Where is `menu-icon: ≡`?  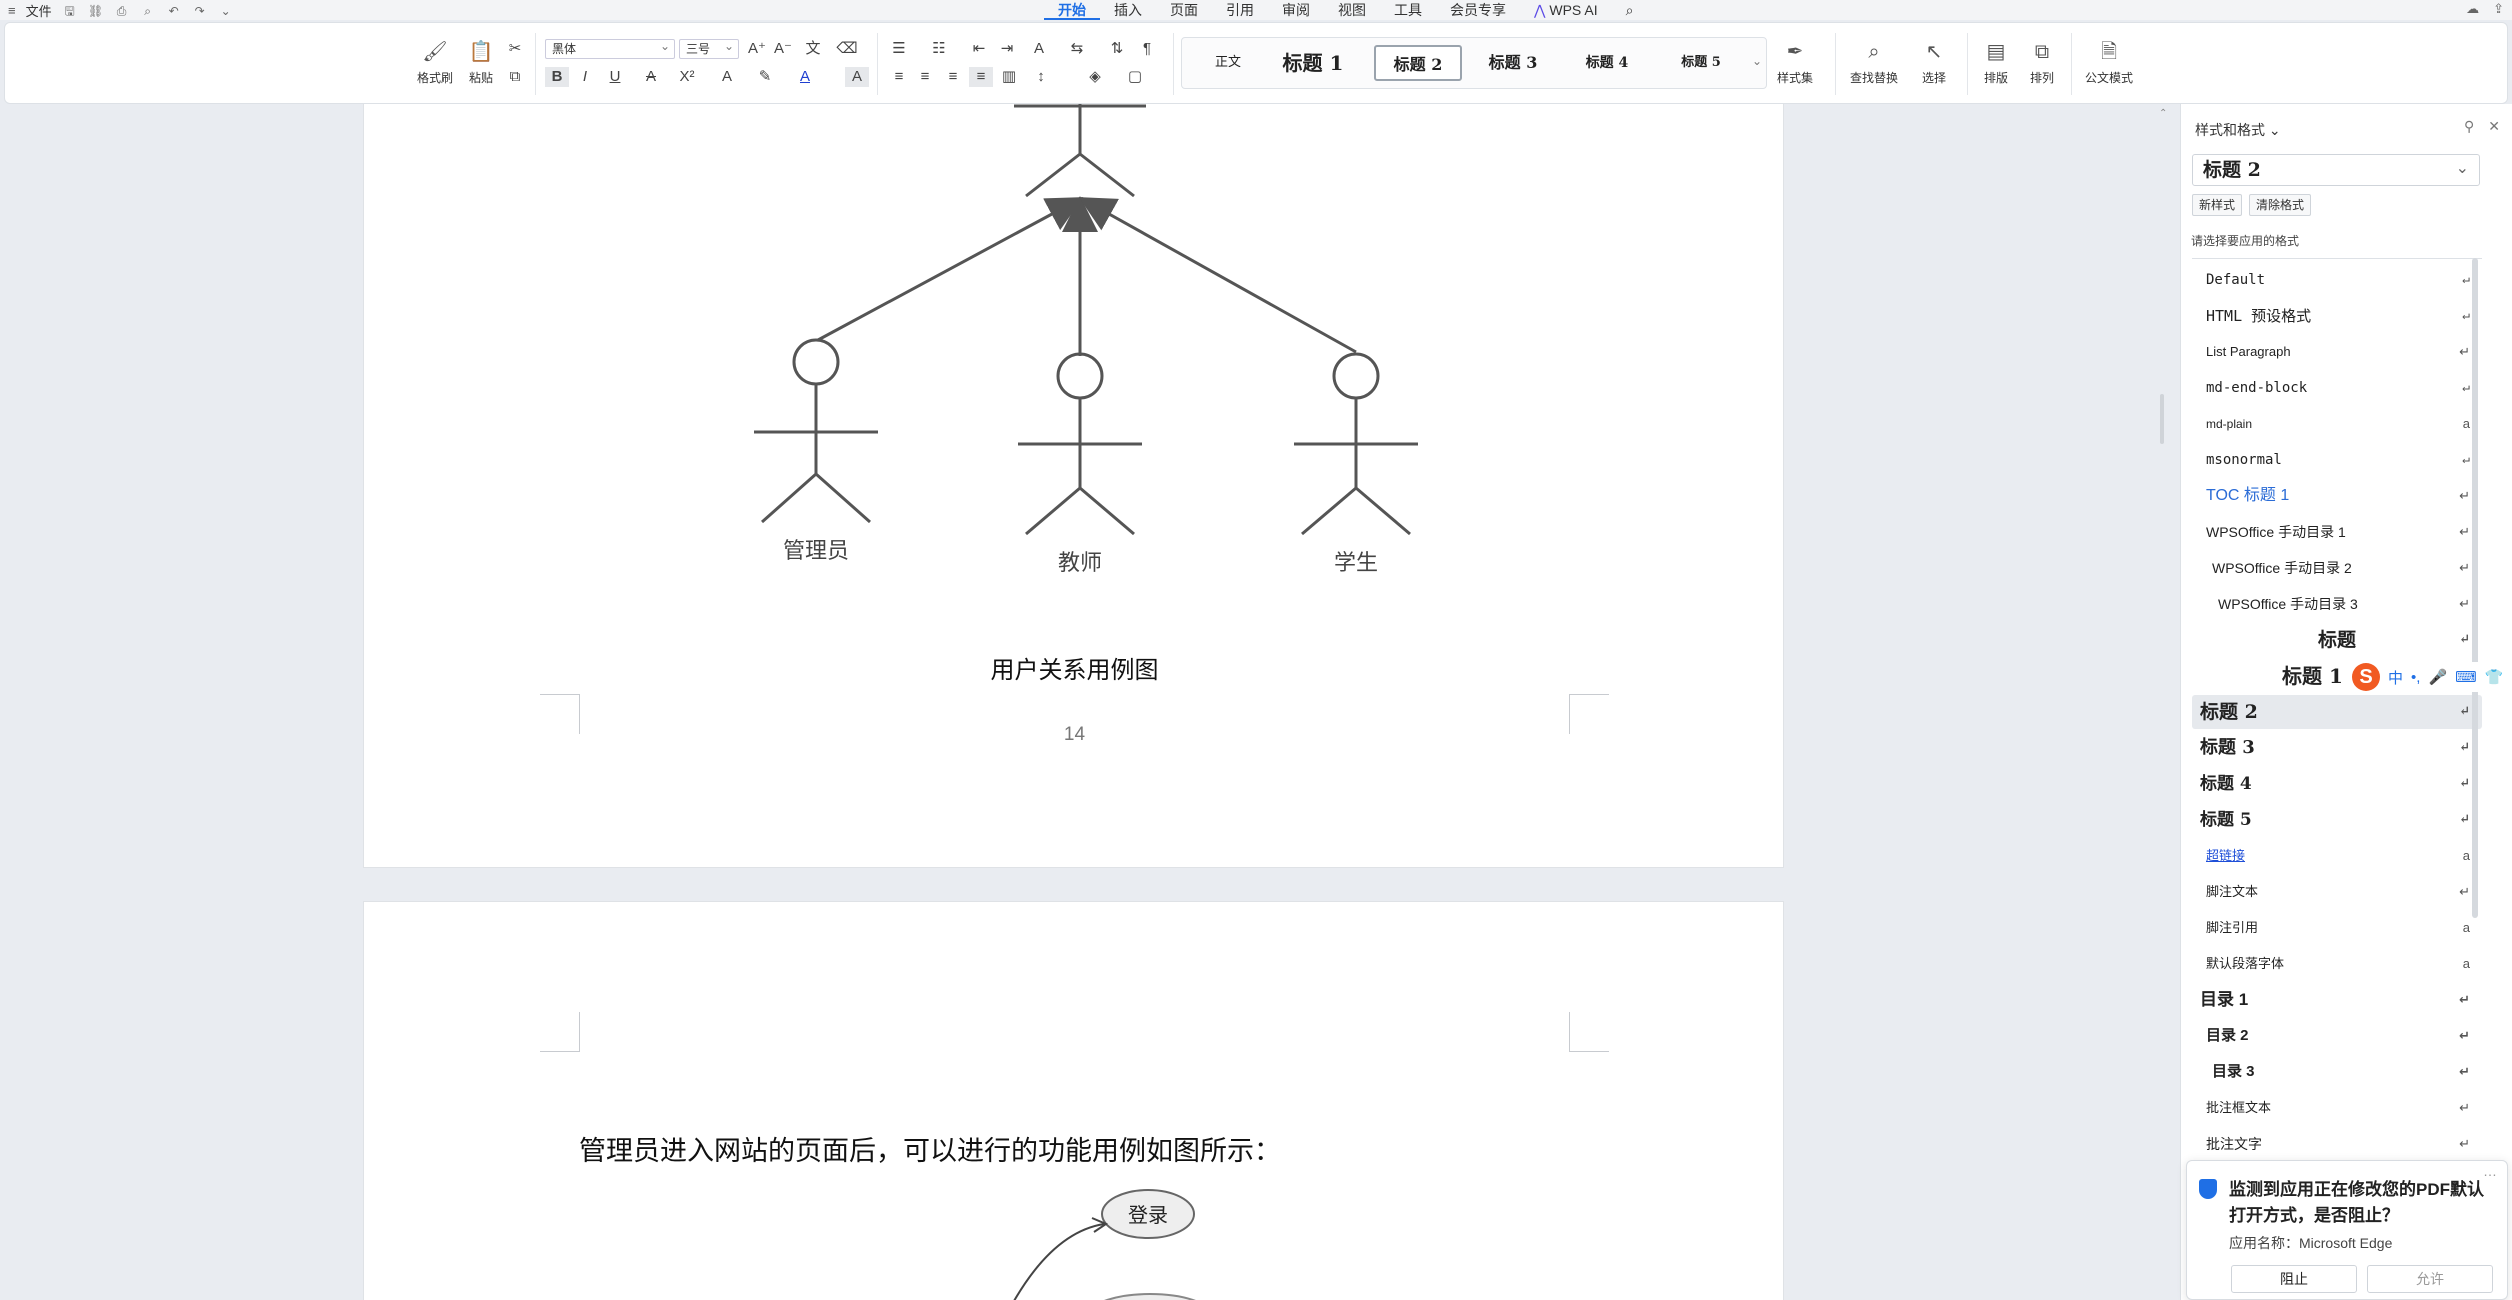 menu-icon: ≡ is located at coordinates (12, 10).